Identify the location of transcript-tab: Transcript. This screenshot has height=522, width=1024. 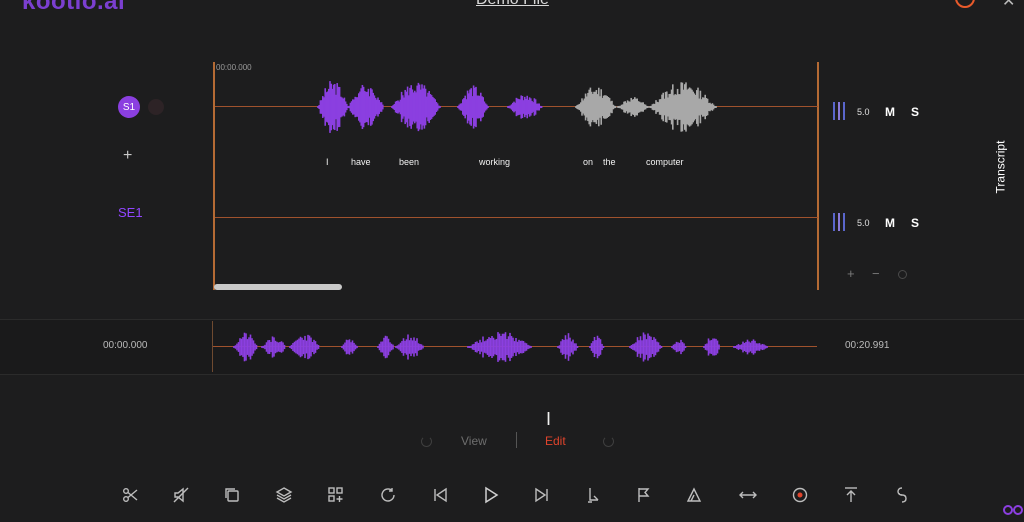
(1004, 167).